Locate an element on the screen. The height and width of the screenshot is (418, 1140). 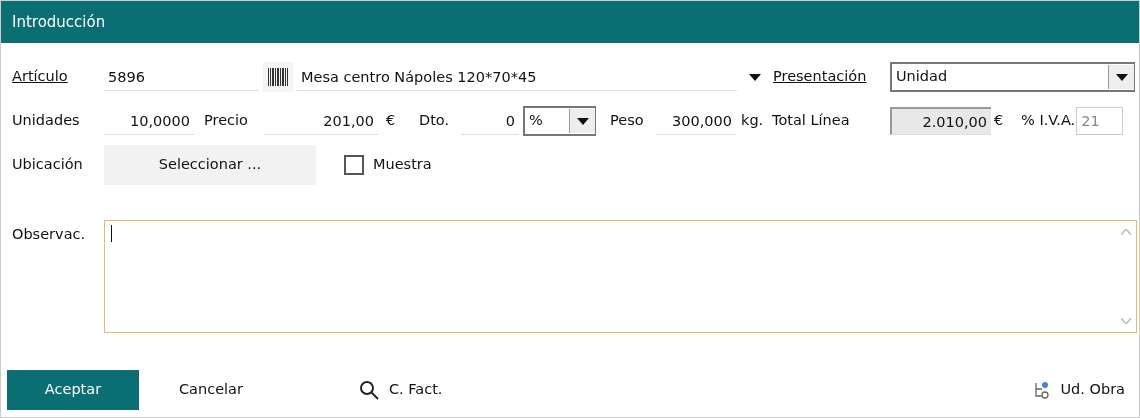
presentation-link: Presentación is located at coordinates (831, 77).